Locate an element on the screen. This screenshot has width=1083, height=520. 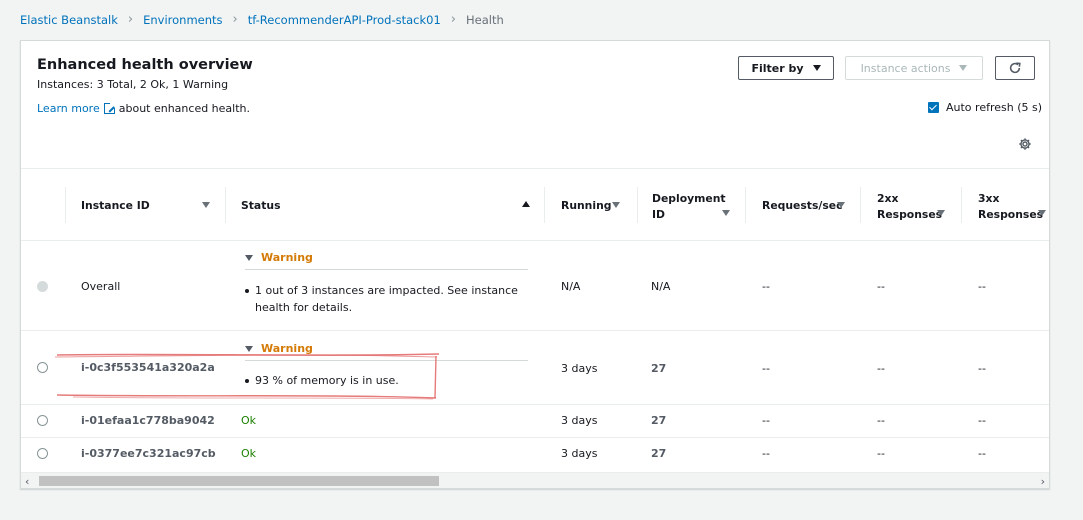
column-header-instance-id: Instance ID is located at coordinates (115, 205).